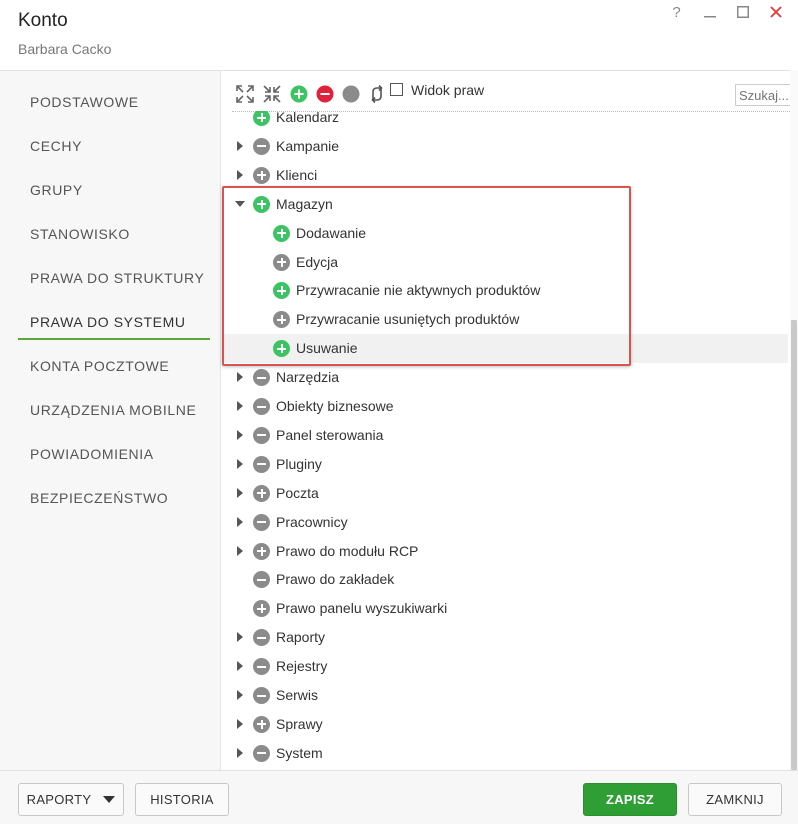 This screenshot has height=824, width=798. I want to click on expand-all-icon, so click(245, 94).